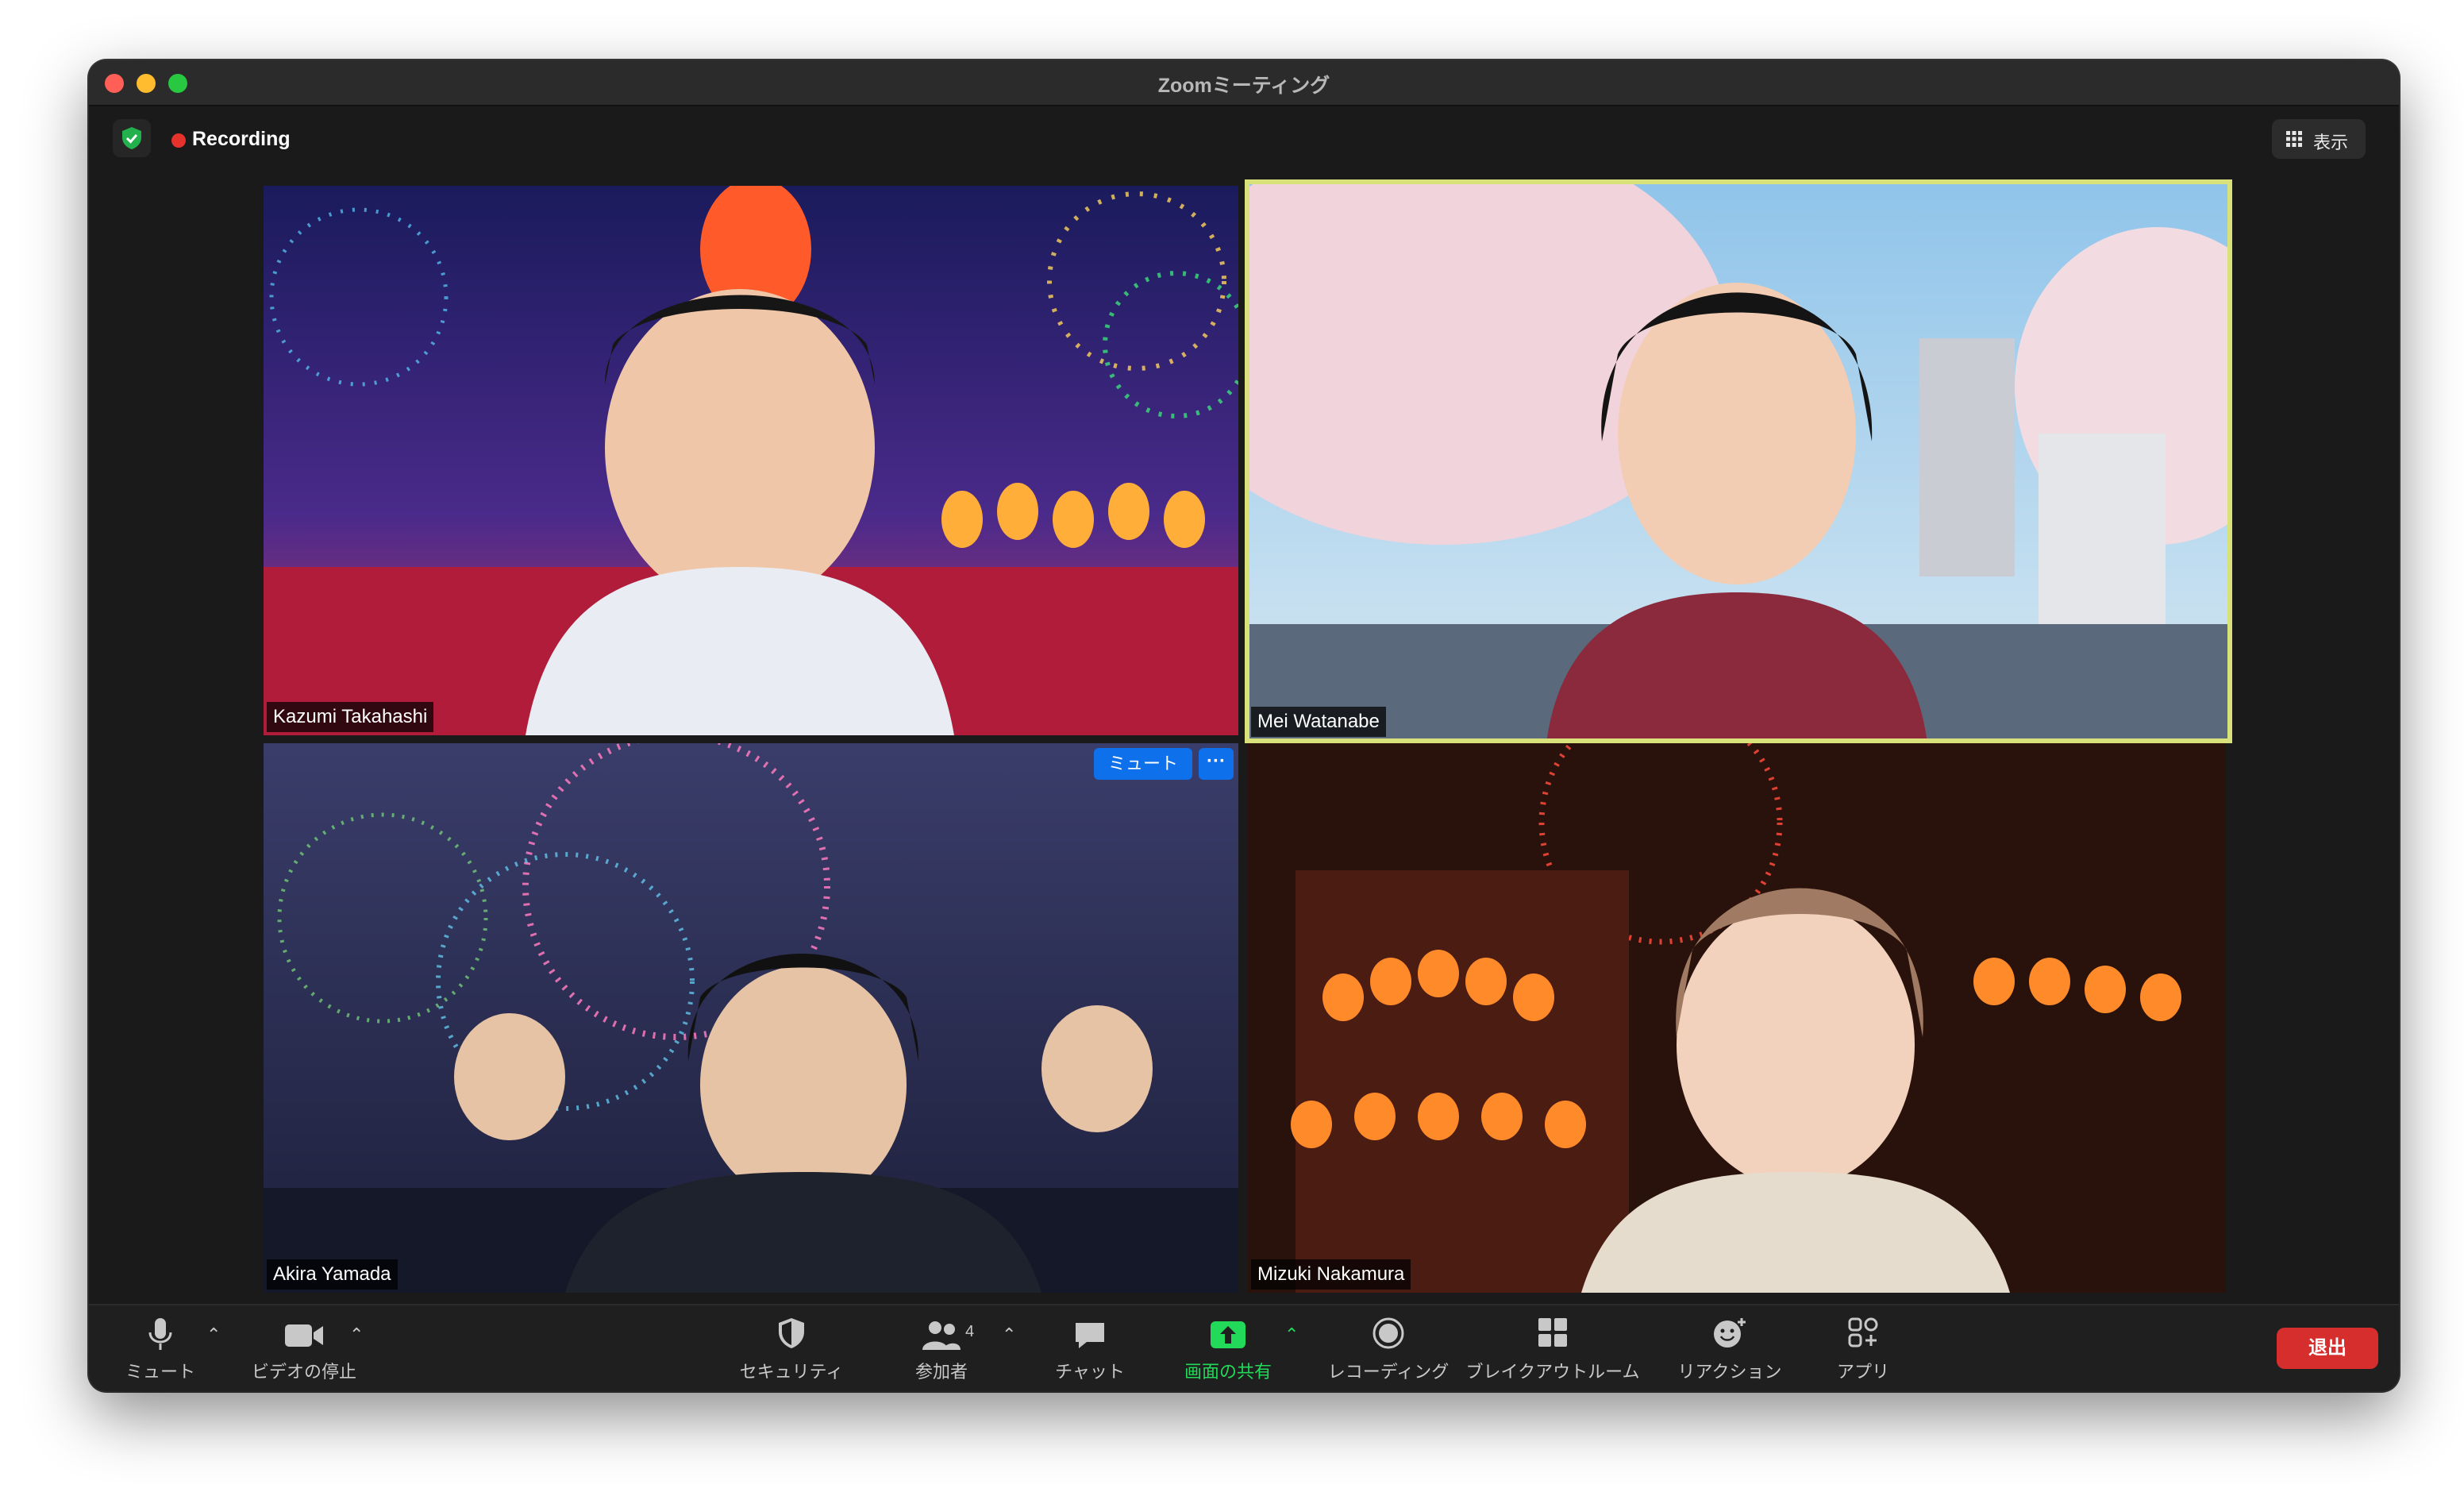 This screenshot has width=2464, height=1496. What do you see at coordinates (1318, 722) in the screenshot?
I see `participant-name: Mei Watanabe` at bounding box center [1318, 722].